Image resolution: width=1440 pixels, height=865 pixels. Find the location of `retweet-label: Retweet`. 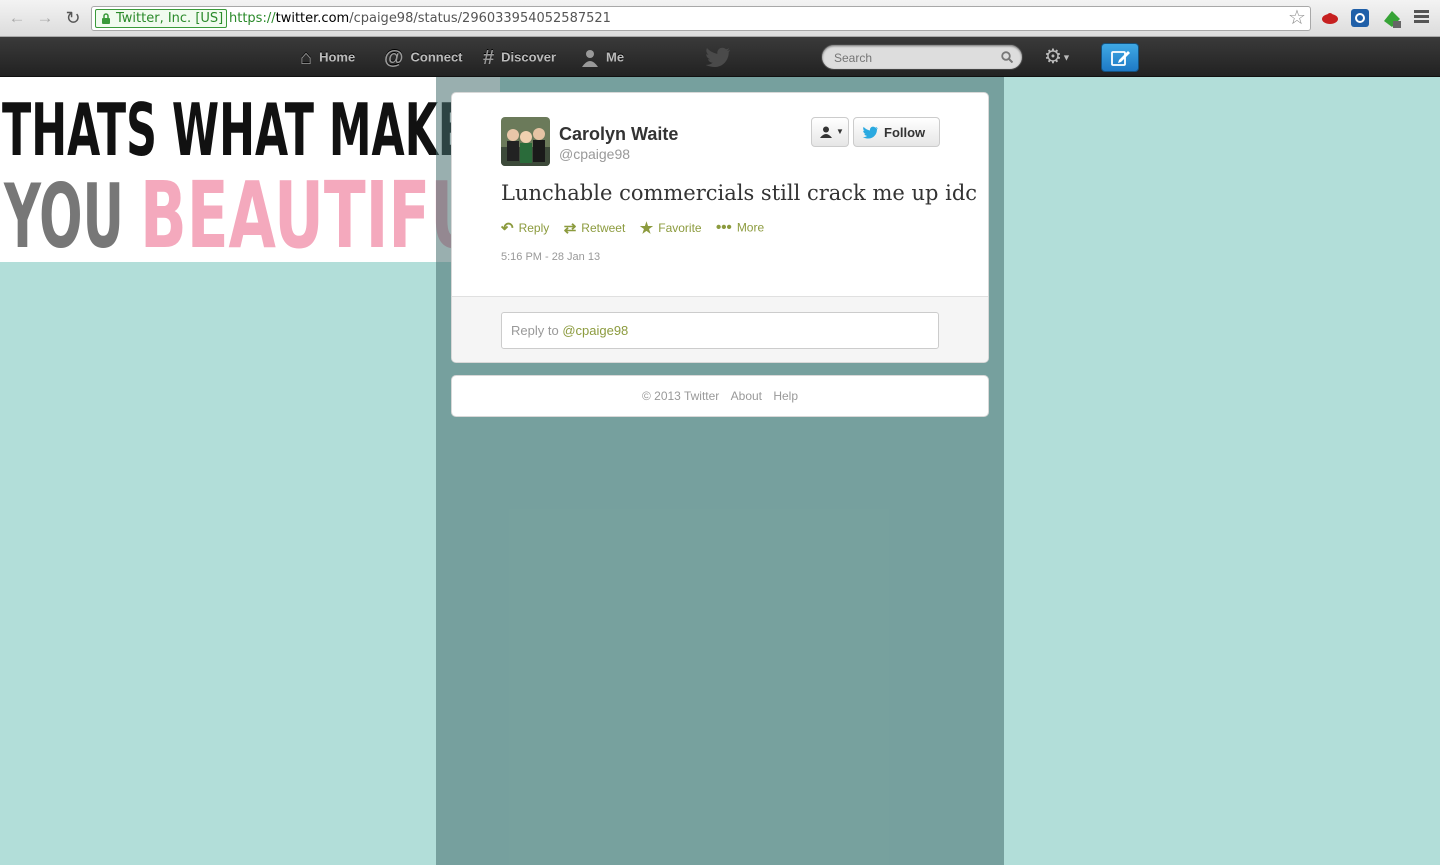

retweet-label: Retweet is located at coordinates (603, 228).